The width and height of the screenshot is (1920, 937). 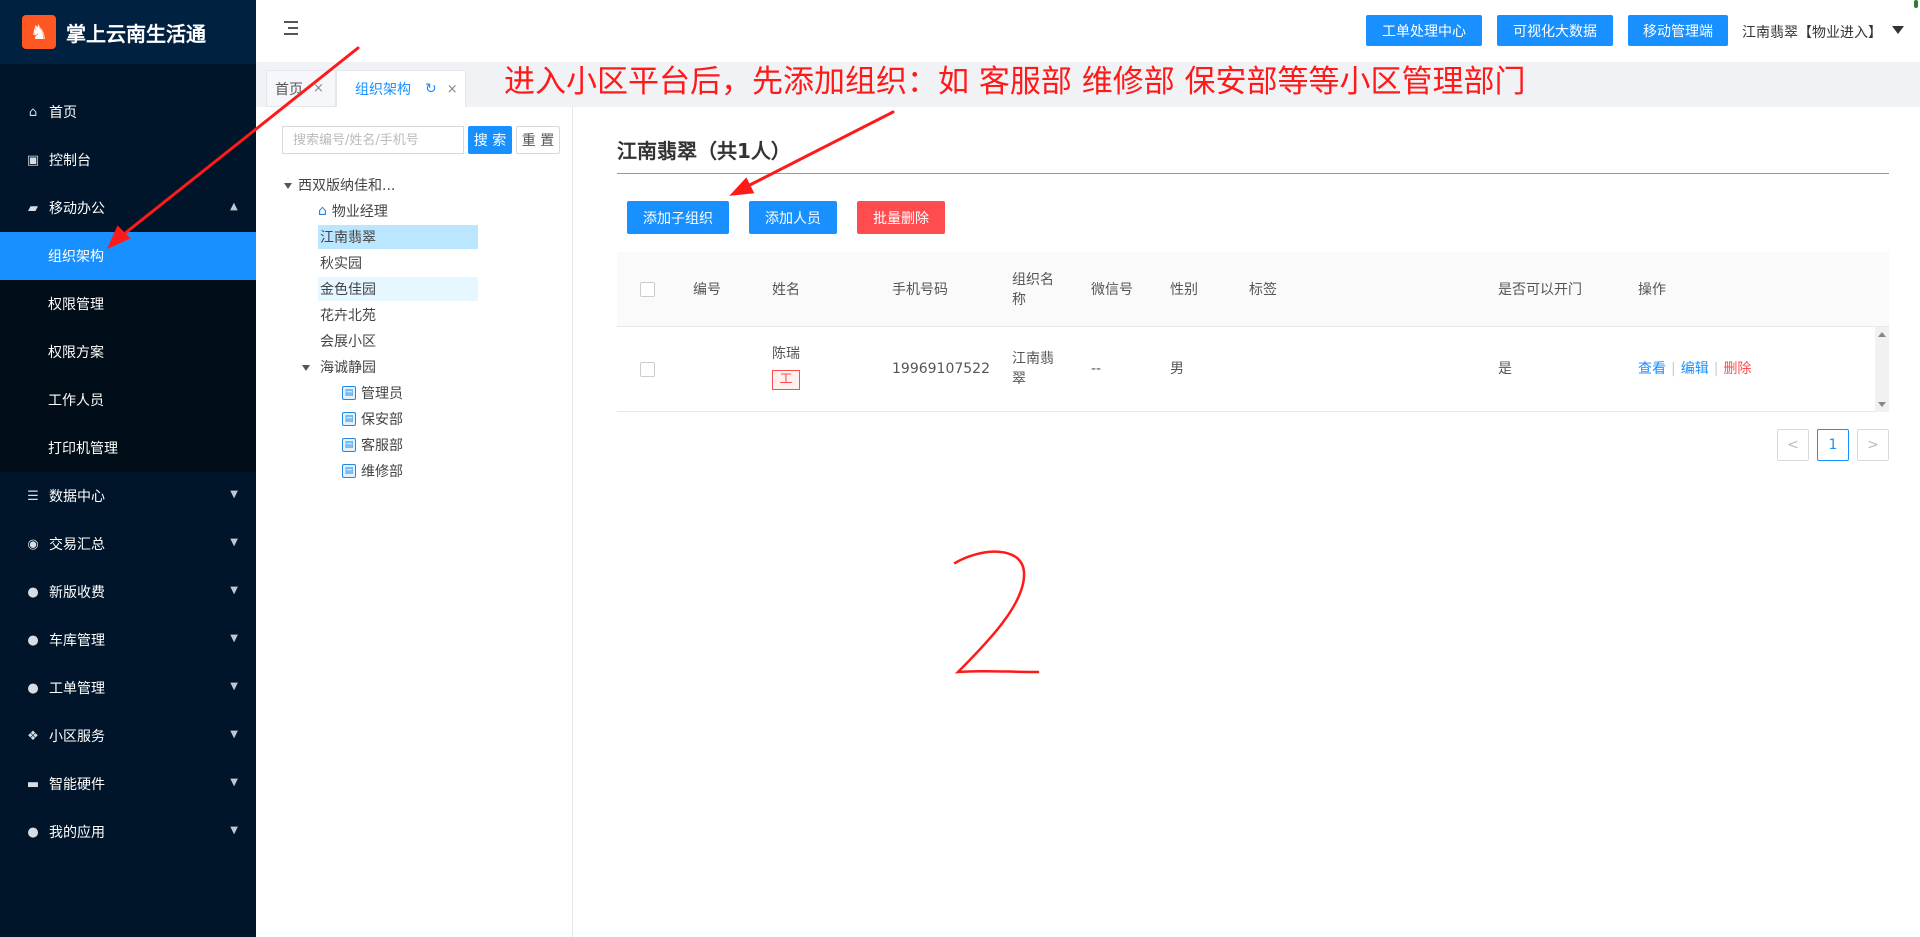 What do you see at coordinates (382, 394) in the screenshot?
I see `tree-node-label: 管理员` at bounding box center [382, 394].